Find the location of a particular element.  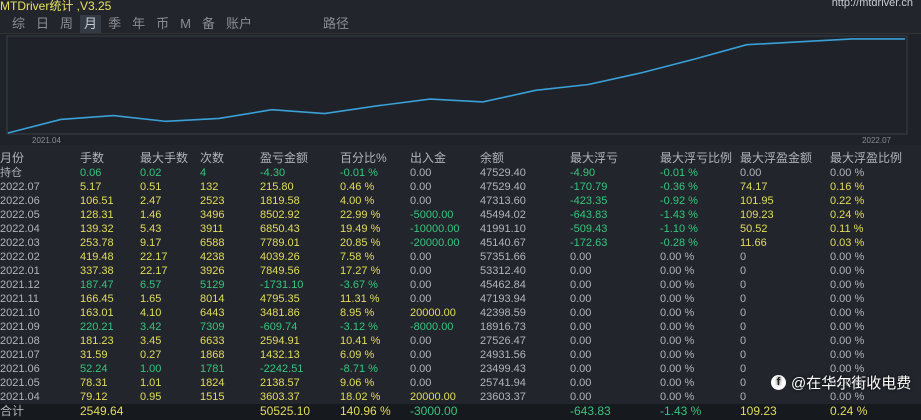

cell-0: 2021.04 is located at coordinates (20, 397).